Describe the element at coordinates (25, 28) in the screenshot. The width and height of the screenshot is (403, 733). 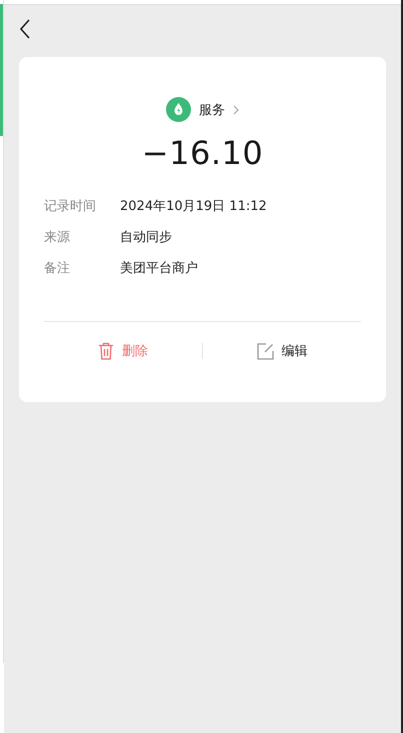
I see `back-icon` at that location.